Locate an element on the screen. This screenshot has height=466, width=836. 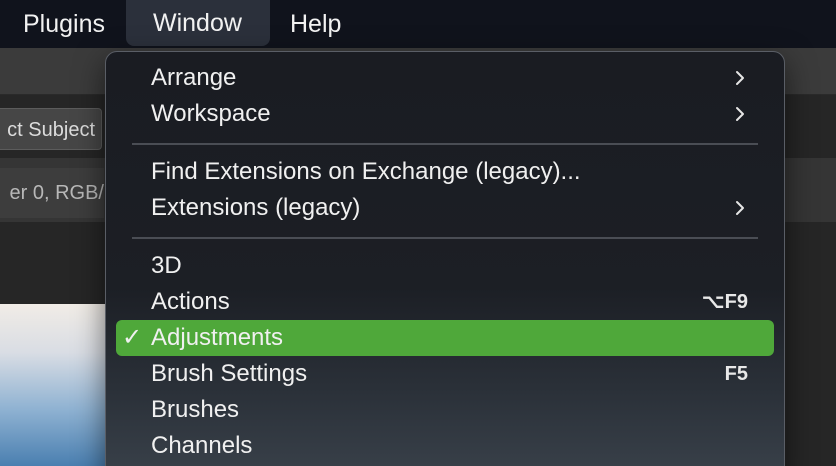
menubar-window: Window is located at coordinates (198, 23).